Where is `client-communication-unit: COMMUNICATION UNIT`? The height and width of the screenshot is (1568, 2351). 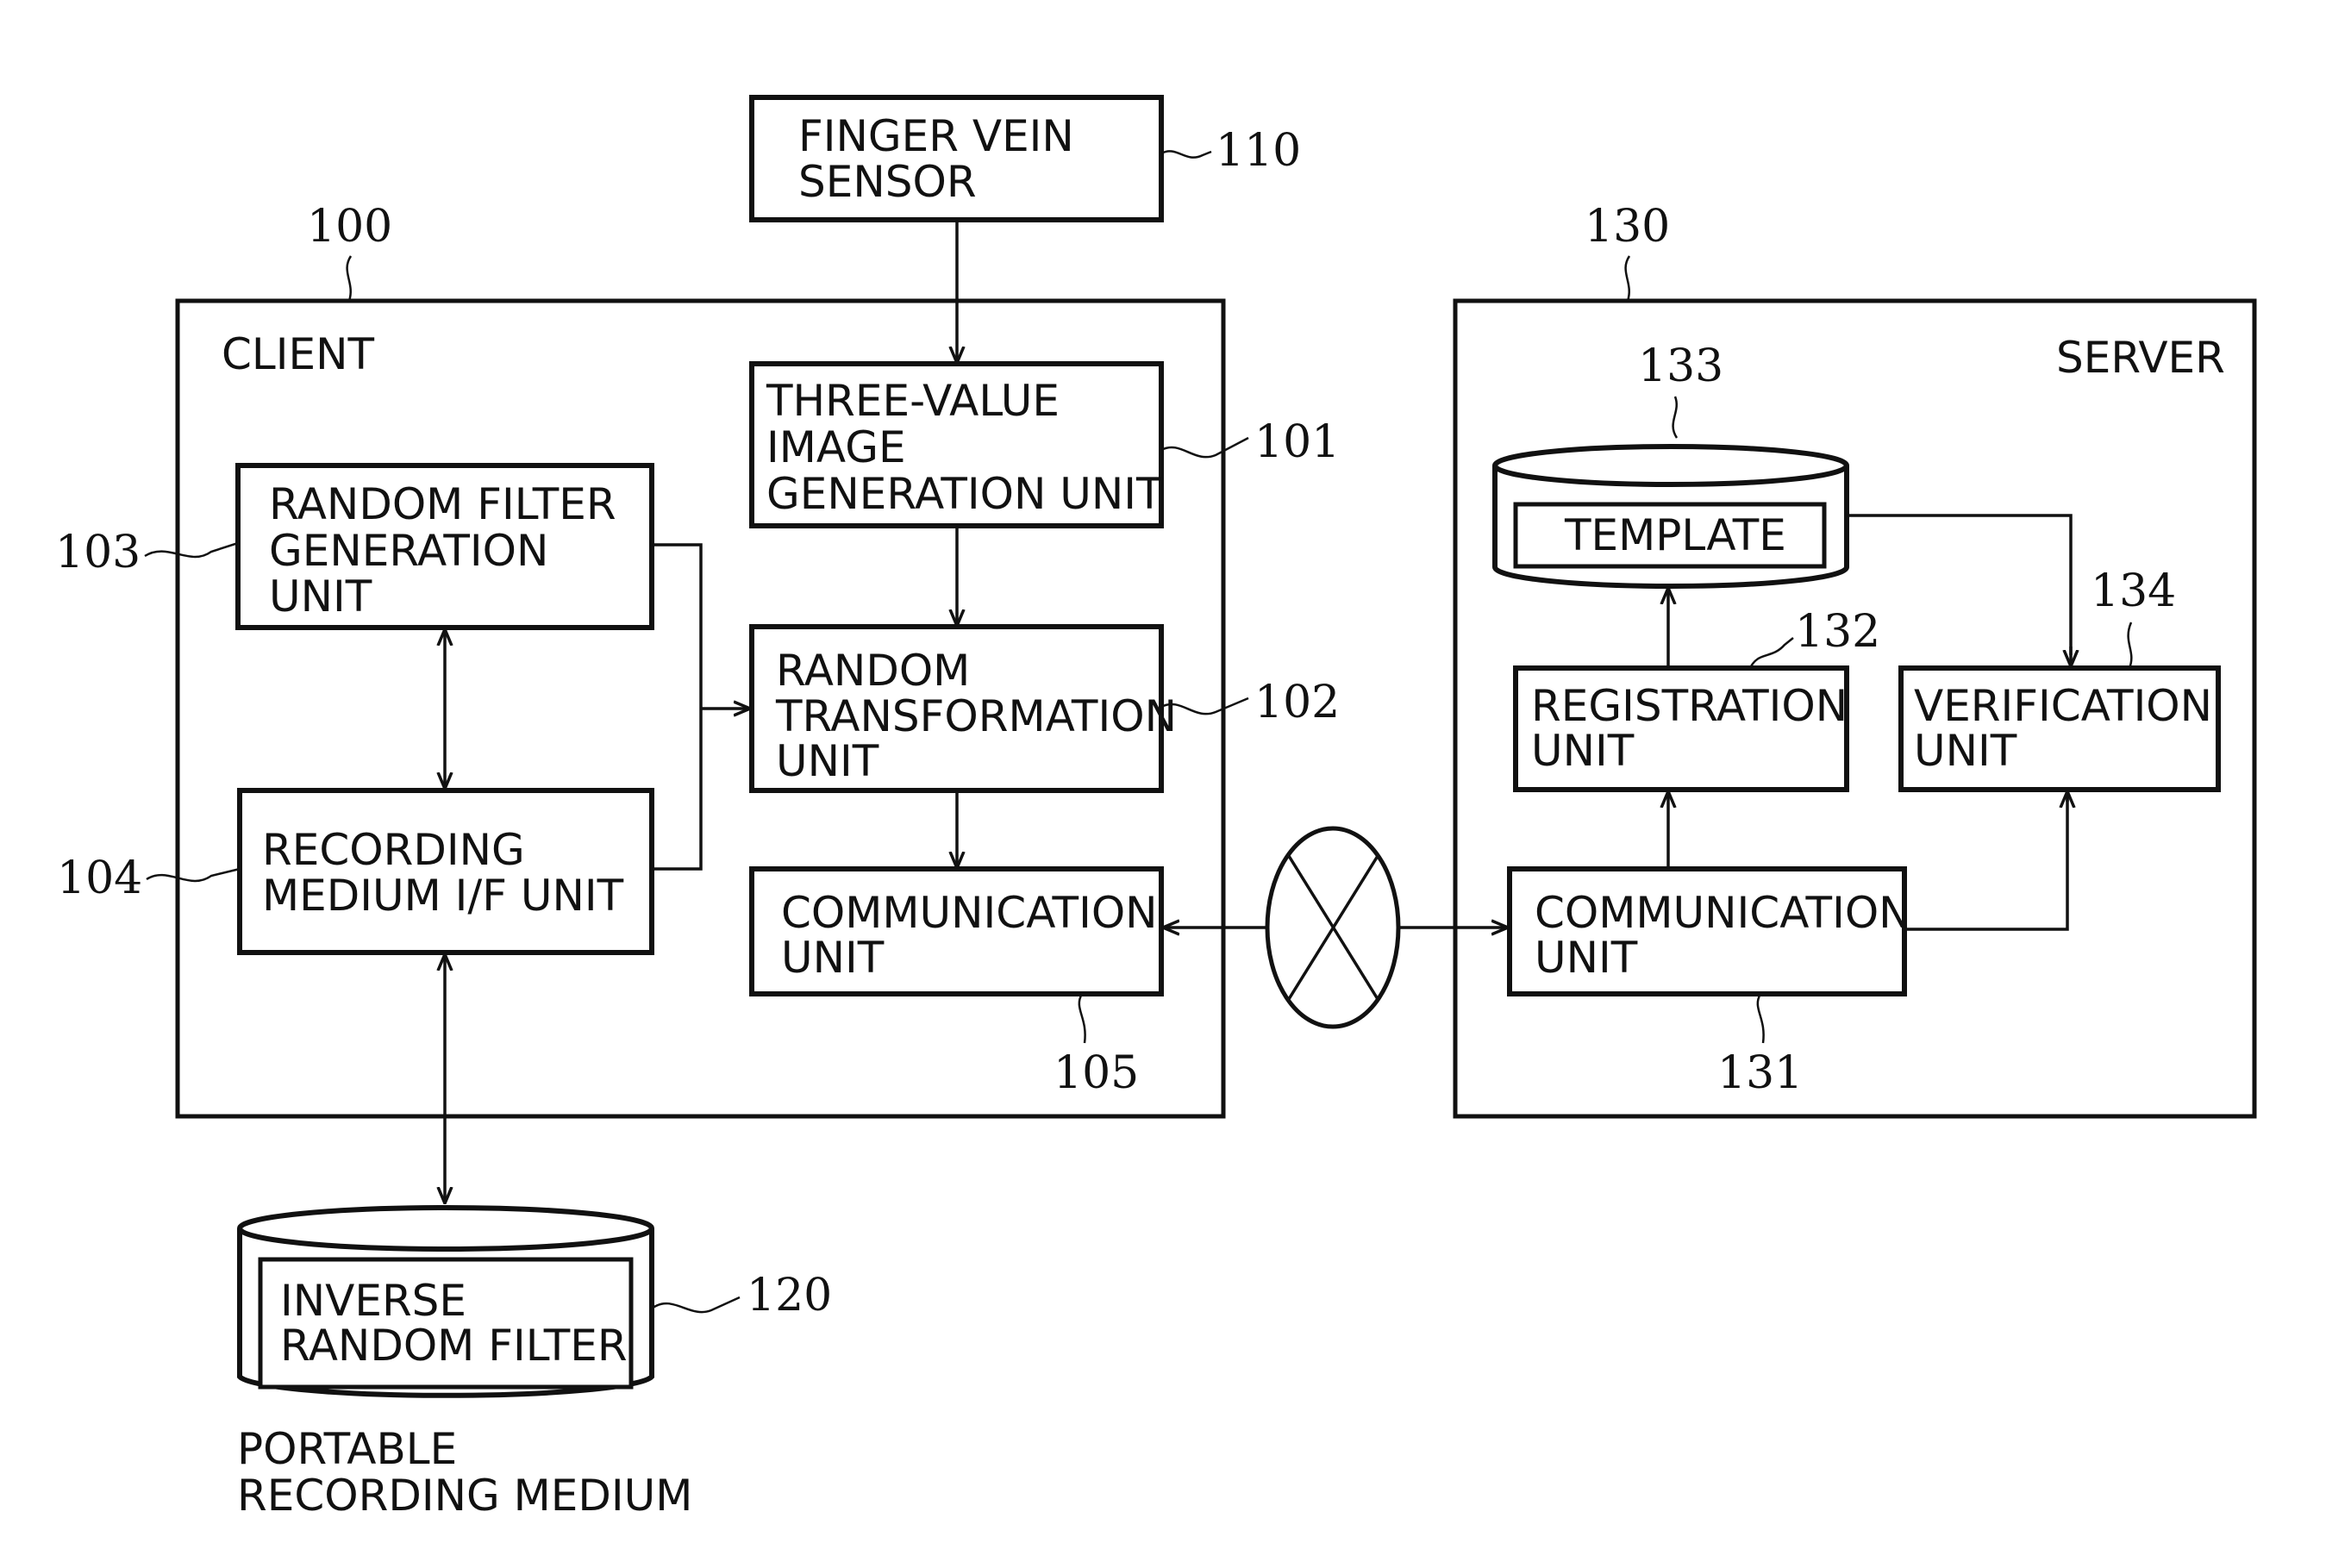
client-communication-unit: COMMUNICATION UNIT is located at coordinates (957, 931).